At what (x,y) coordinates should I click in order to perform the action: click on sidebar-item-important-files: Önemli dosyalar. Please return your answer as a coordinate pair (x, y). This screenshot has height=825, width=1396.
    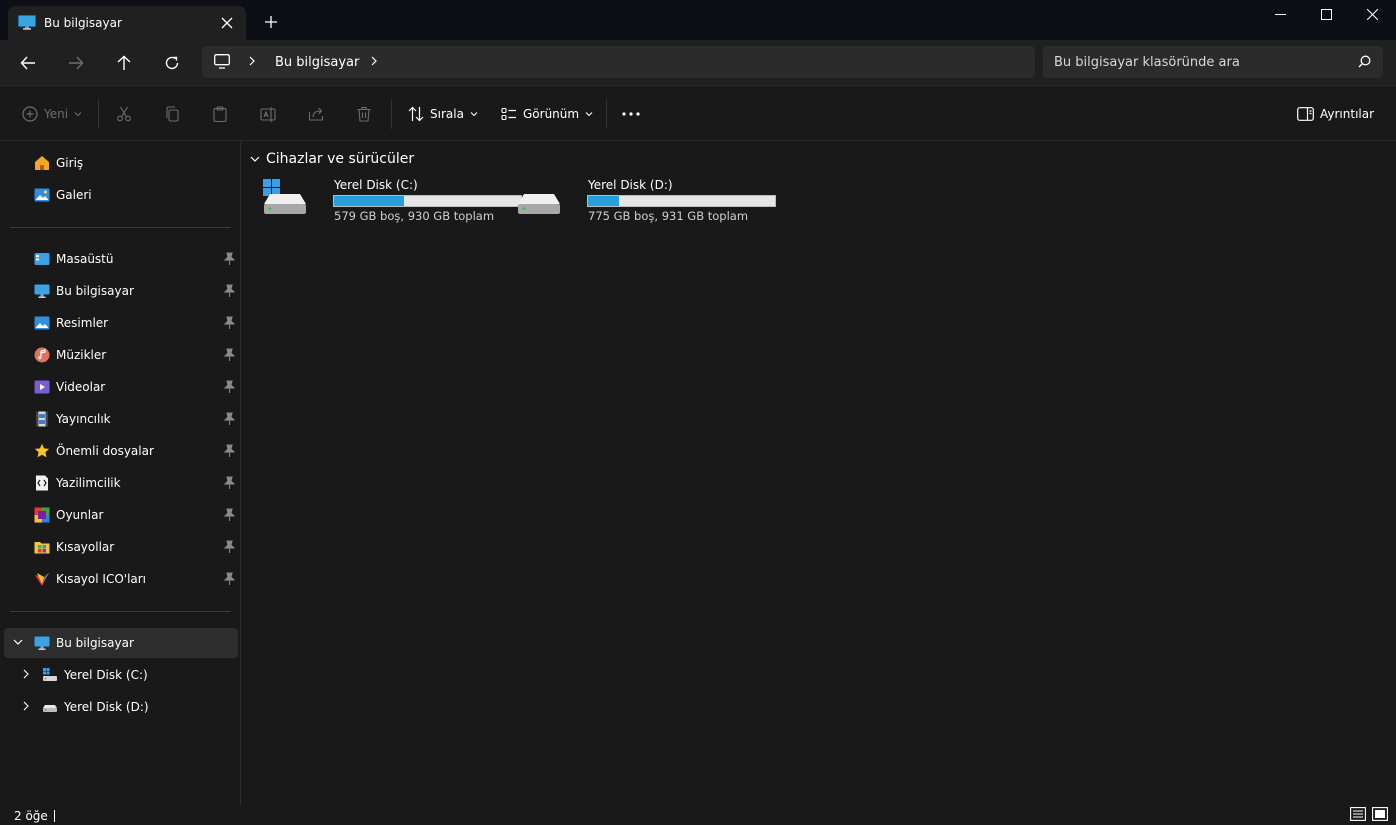
    Looking at the image, I should click on (121, 451).